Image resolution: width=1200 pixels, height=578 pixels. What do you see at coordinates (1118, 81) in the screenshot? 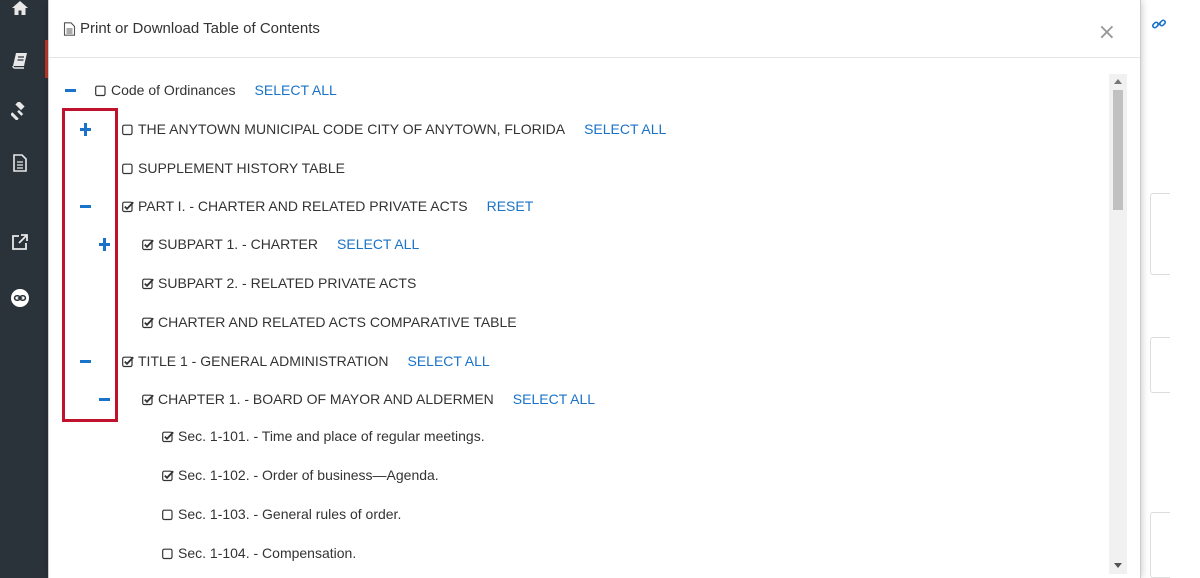
I see `scroll-up-arrow-icon` at bounding box center [1118, 81].